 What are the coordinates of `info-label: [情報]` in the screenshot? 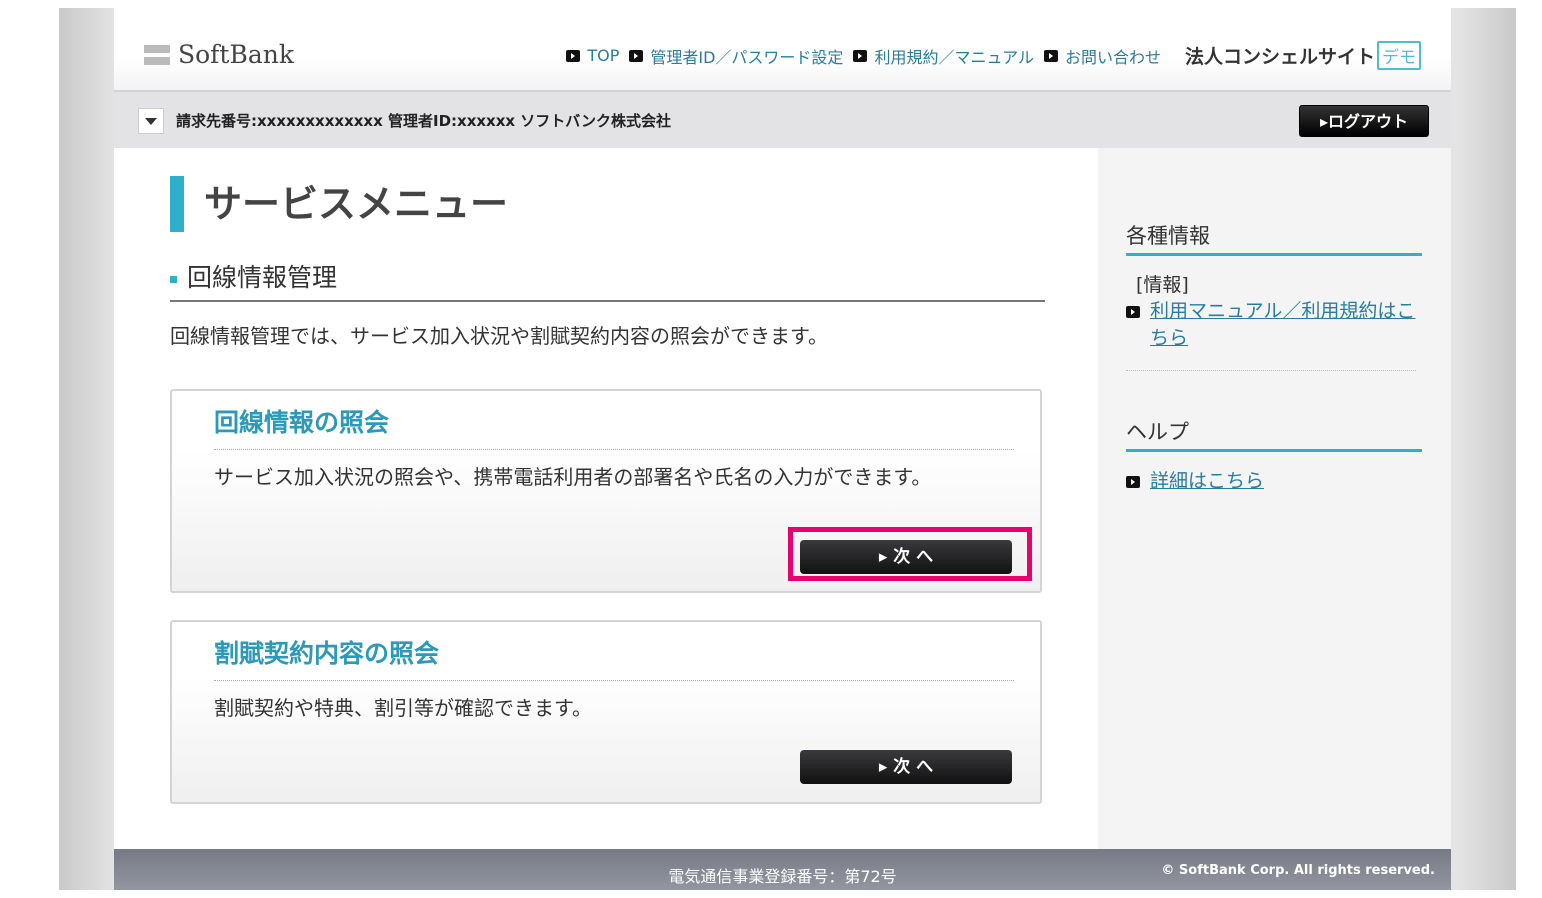 It's located at (1162, 285).